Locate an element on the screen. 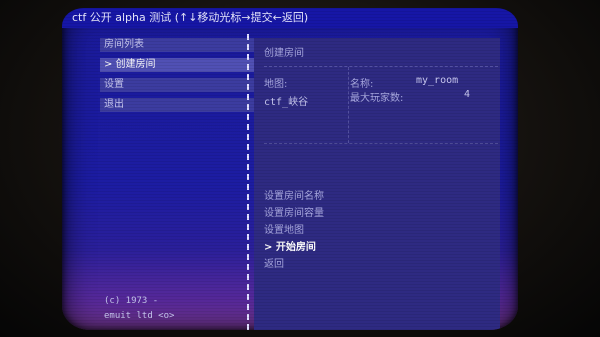  info-separator is located at coordinates (348, 105).